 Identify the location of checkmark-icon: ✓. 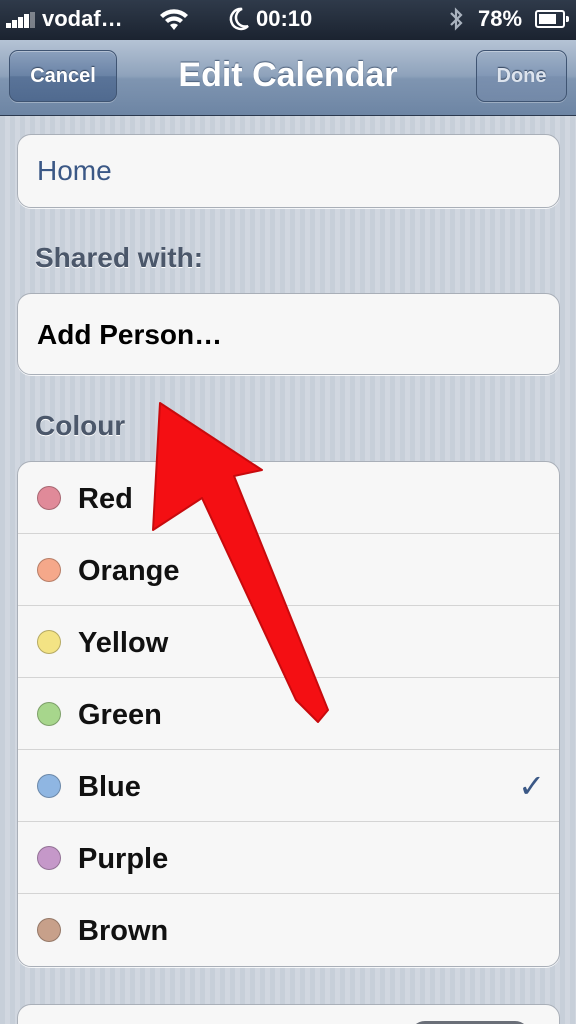
(531, 786).